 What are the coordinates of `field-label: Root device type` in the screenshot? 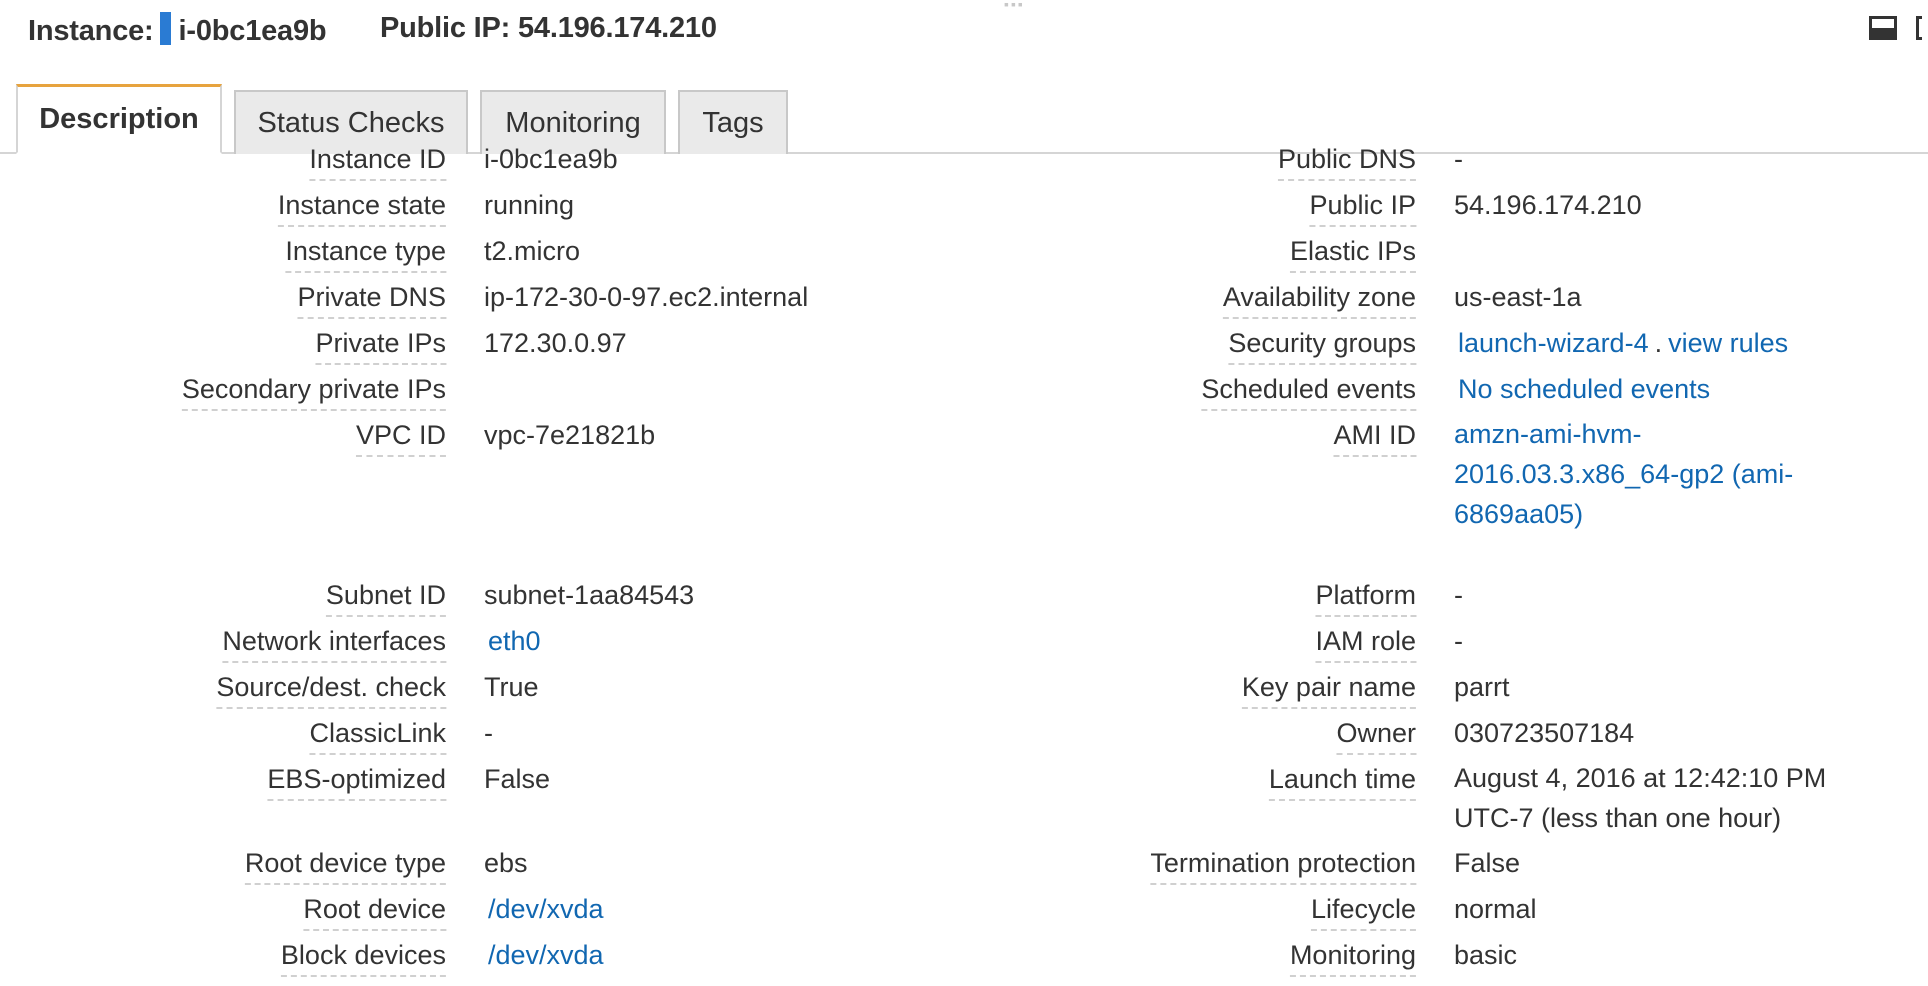 It's located at (345, 866).